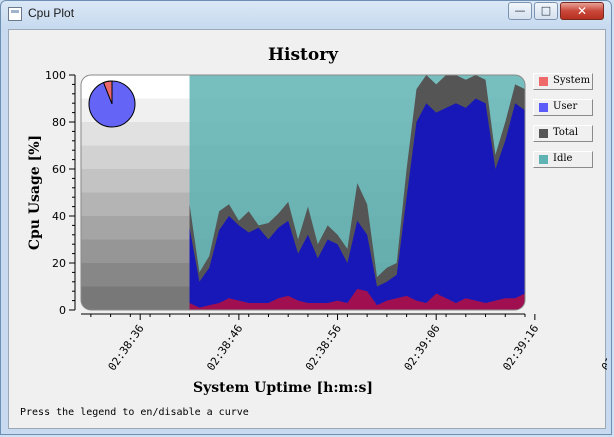  Describe the element at coordinates (565, 106) in the screenshot. I see `legend-label: User` at that location.